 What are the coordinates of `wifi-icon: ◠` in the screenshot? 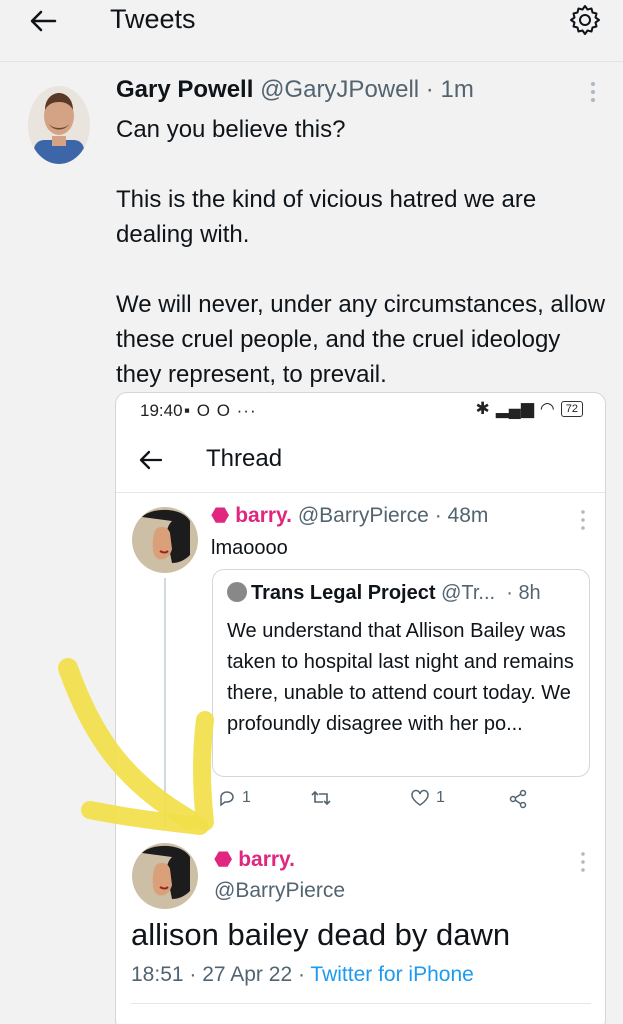 It's located at (547, 408).